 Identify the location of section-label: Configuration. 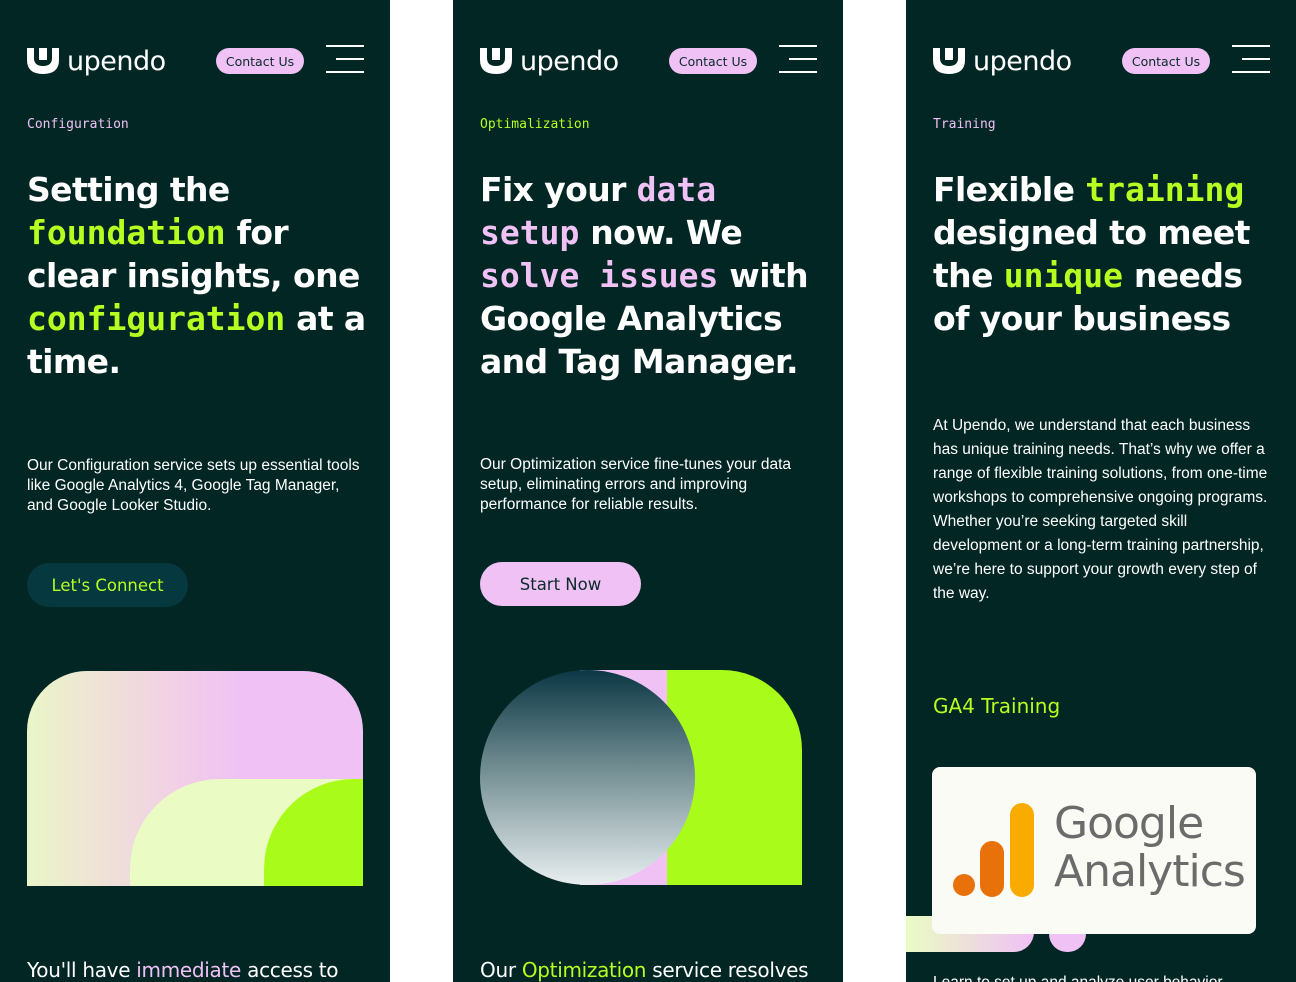
(78, 124).